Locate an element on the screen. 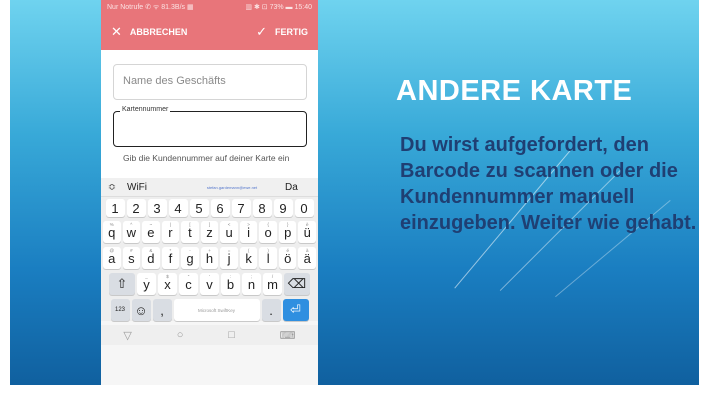  key-q: % q is located at coordinates (112, 232).